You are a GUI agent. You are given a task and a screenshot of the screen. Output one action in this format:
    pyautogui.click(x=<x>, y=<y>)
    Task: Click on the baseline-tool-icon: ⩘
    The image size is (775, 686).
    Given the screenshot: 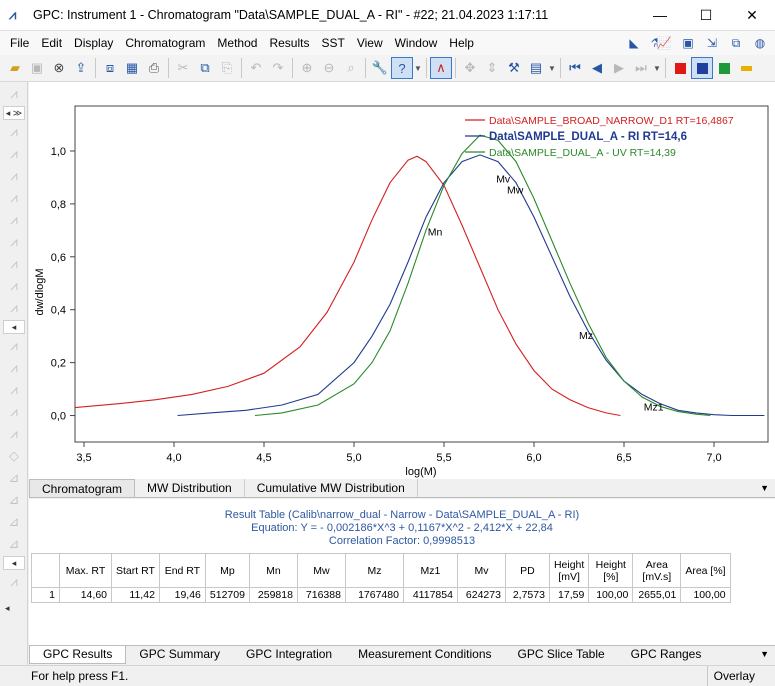 What is the action you would take?
    pyautogui.click(x=14, y=132)
    